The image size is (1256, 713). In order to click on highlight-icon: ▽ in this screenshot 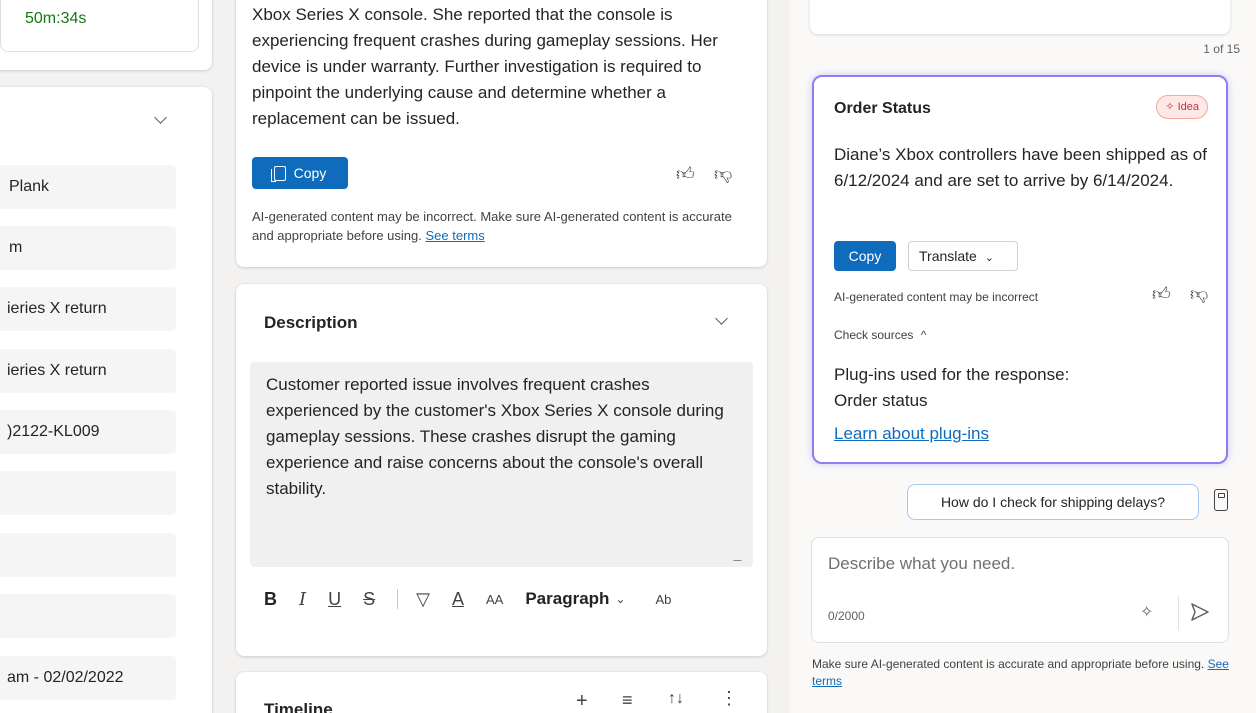, I will do `click(423, 599)`.